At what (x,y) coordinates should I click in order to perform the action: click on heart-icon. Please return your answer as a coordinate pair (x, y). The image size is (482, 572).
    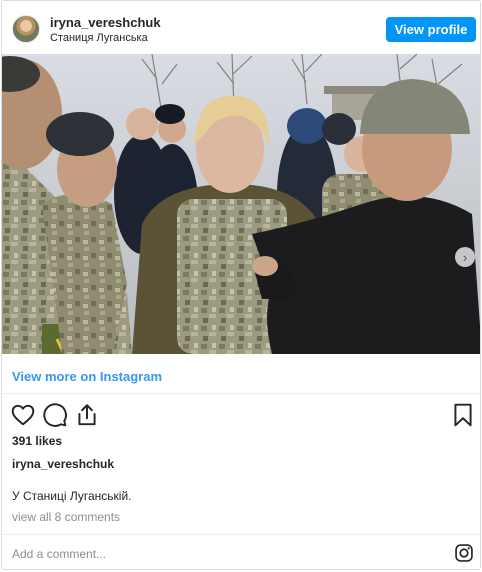
    Looking at the image, I should click on (23, 415).